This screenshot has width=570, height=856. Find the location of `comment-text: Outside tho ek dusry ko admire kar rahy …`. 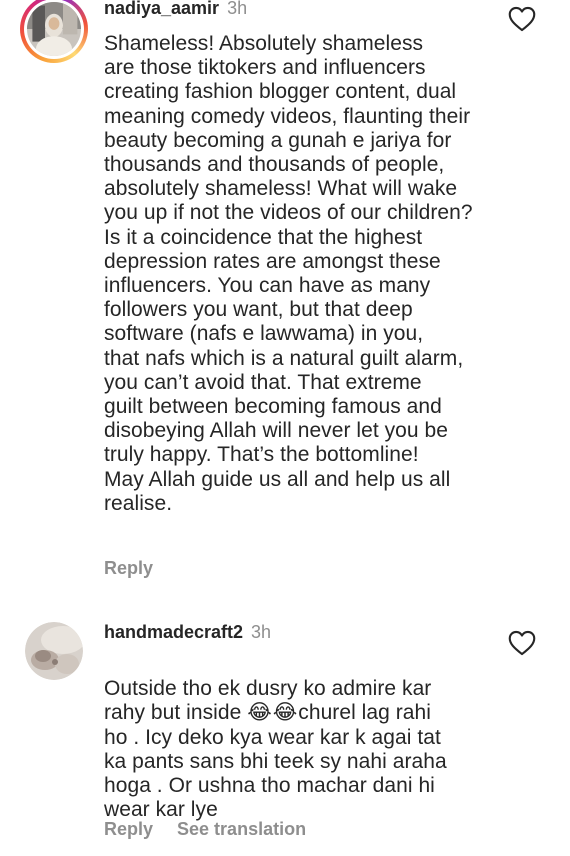

comment-text: Outside tho ek dusry ko admire kar rahy … is located at coordinates (304, 737).